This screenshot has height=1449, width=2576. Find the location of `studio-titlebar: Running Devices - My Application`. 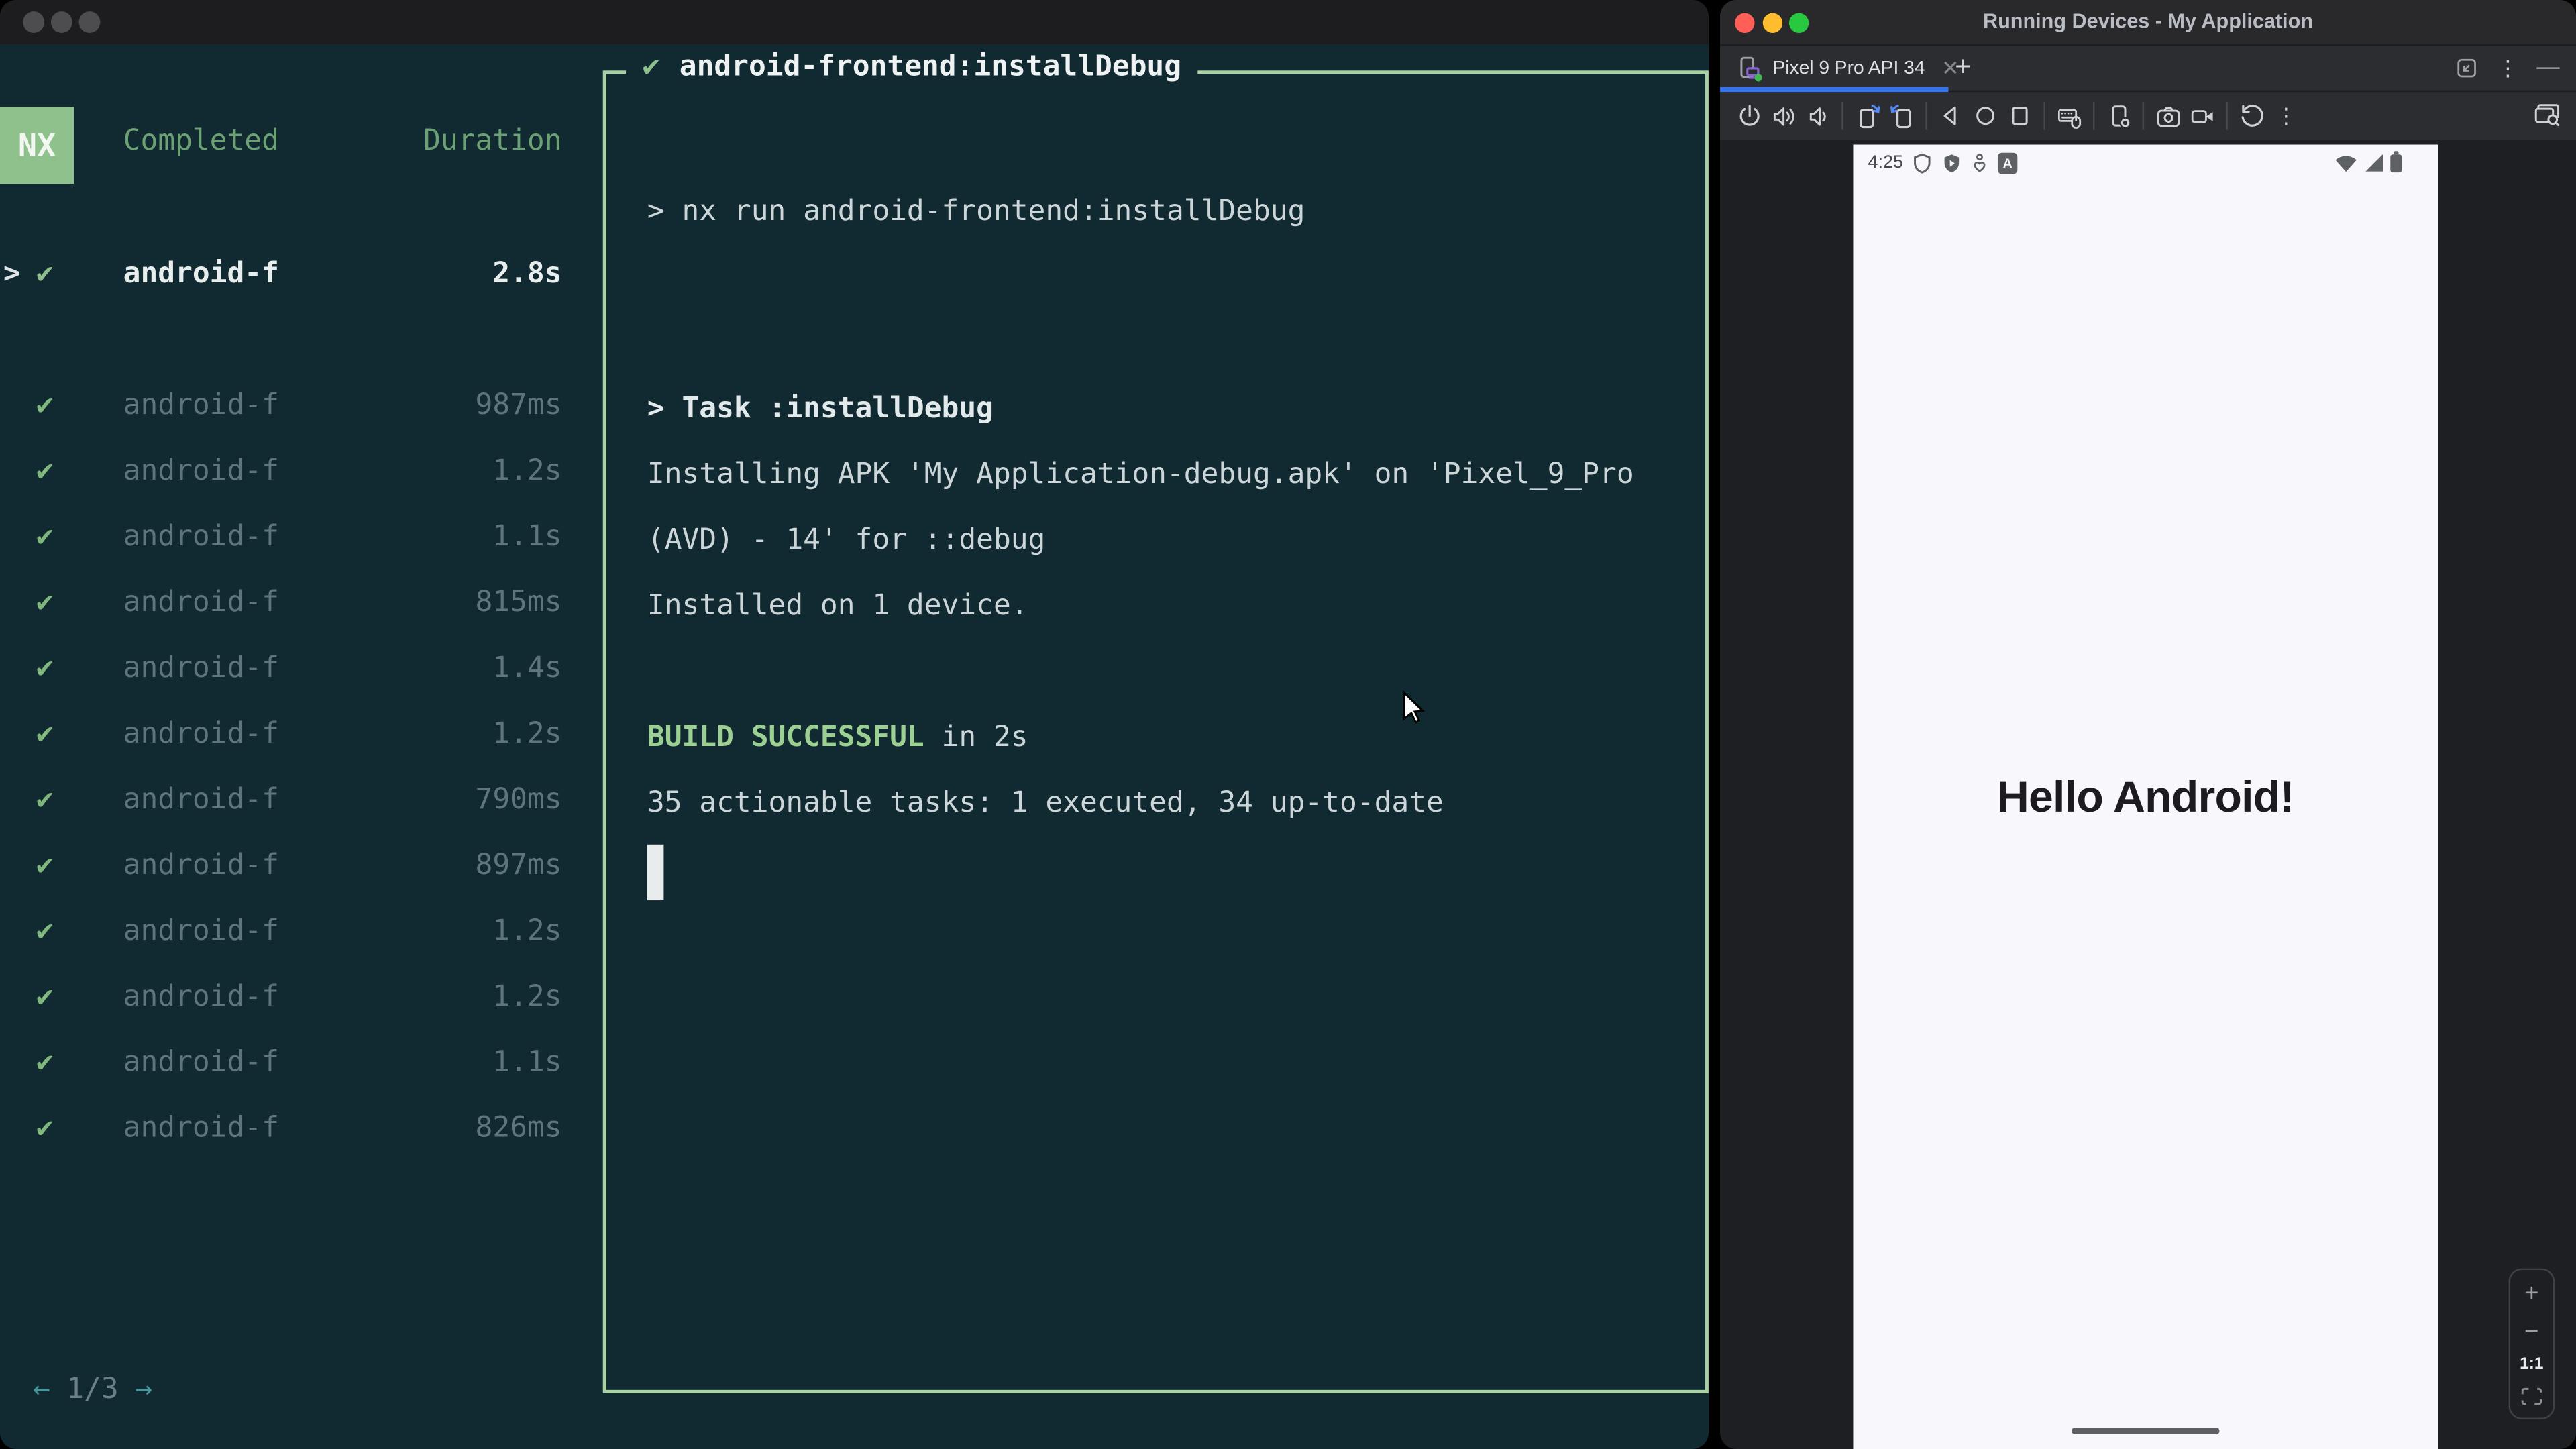

studio-titlebar: Running Devices - My Application is located at coordinates (2148, 23).